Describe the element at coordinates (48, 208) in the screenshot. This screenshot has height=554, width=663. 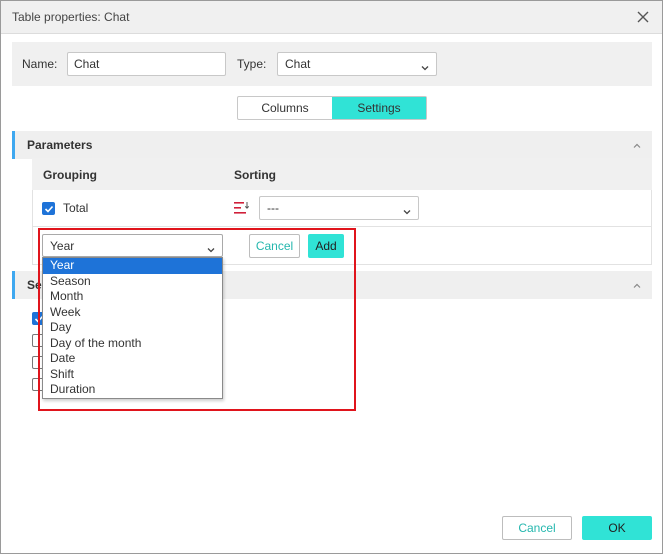
I see `total-checkbox` at that location.